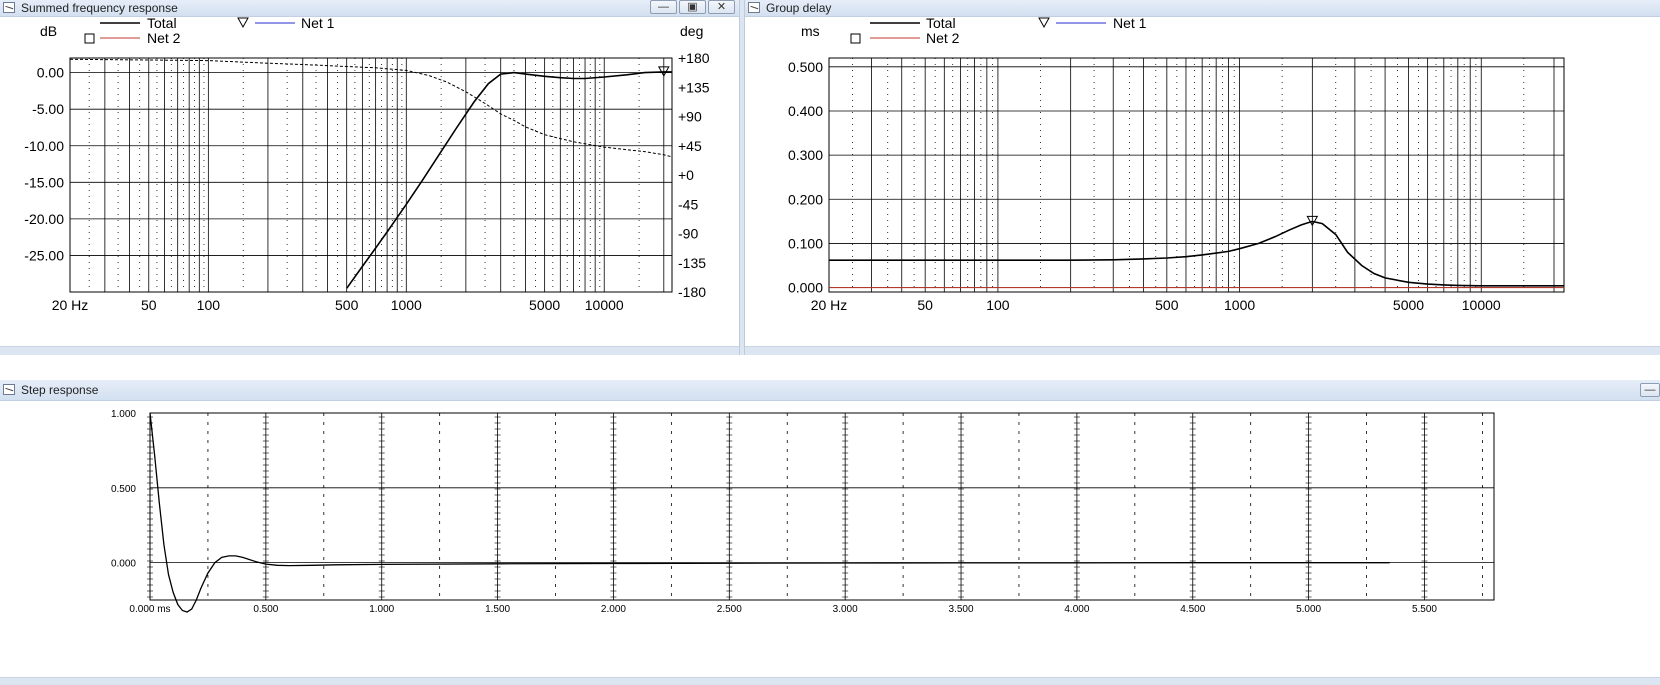  What do you see at coordinates (613, 609) in the screenshot?
I see `step-xtick-label: 2.000` at bounding box center [613, 609].